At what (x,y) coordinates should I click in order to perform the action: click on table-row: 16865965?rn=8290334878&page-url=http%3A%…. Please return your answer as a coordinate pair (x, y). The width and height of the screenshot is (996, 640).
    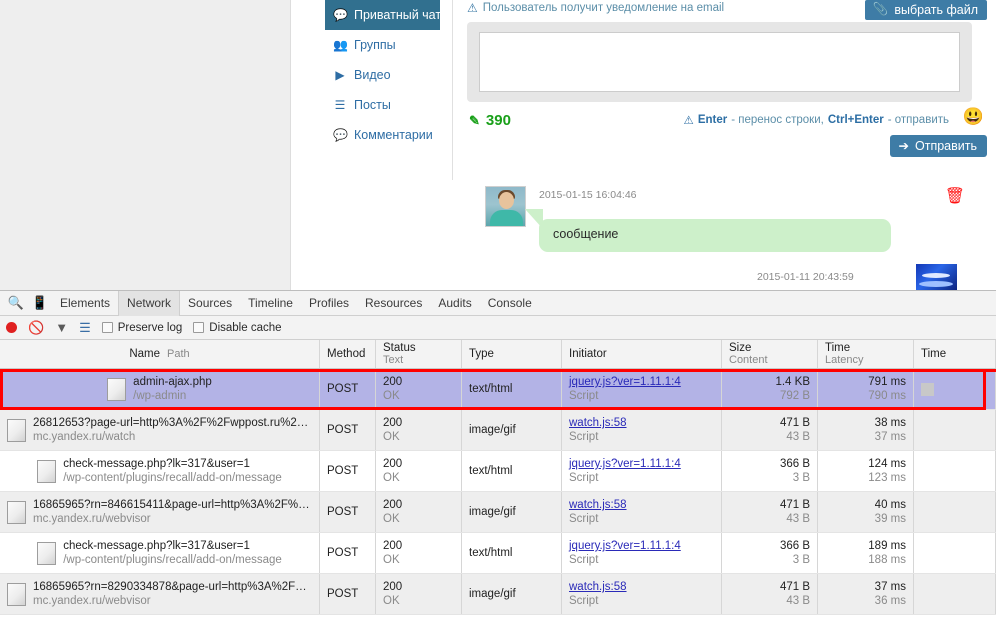
    Looking at the image, I should click on (498, 594).